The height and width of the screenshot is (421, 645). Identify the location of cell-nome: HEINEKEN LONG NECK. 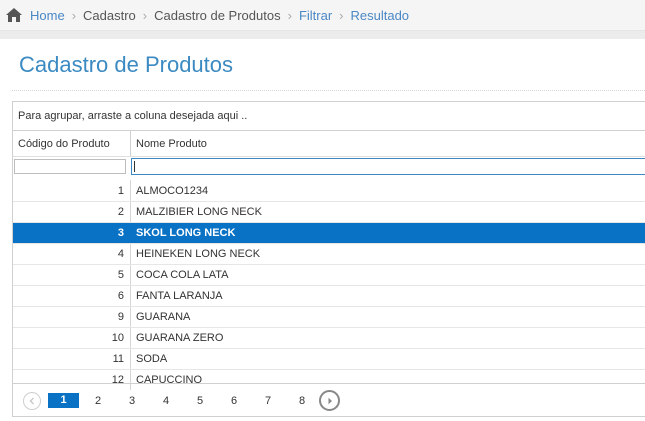
(198, 254).